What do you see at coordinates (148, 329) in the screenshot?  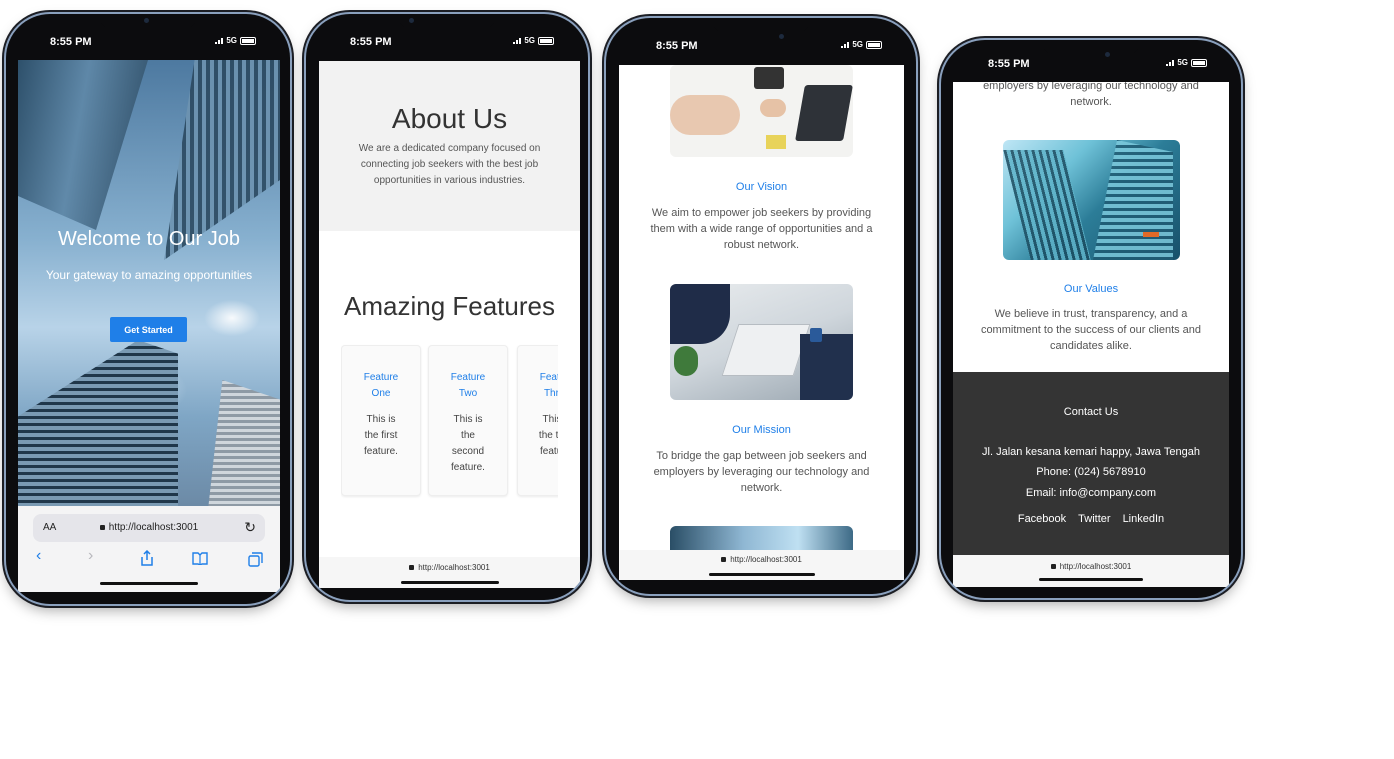 I see `get-started-button: Get Started` at bounding box center [148, 329].